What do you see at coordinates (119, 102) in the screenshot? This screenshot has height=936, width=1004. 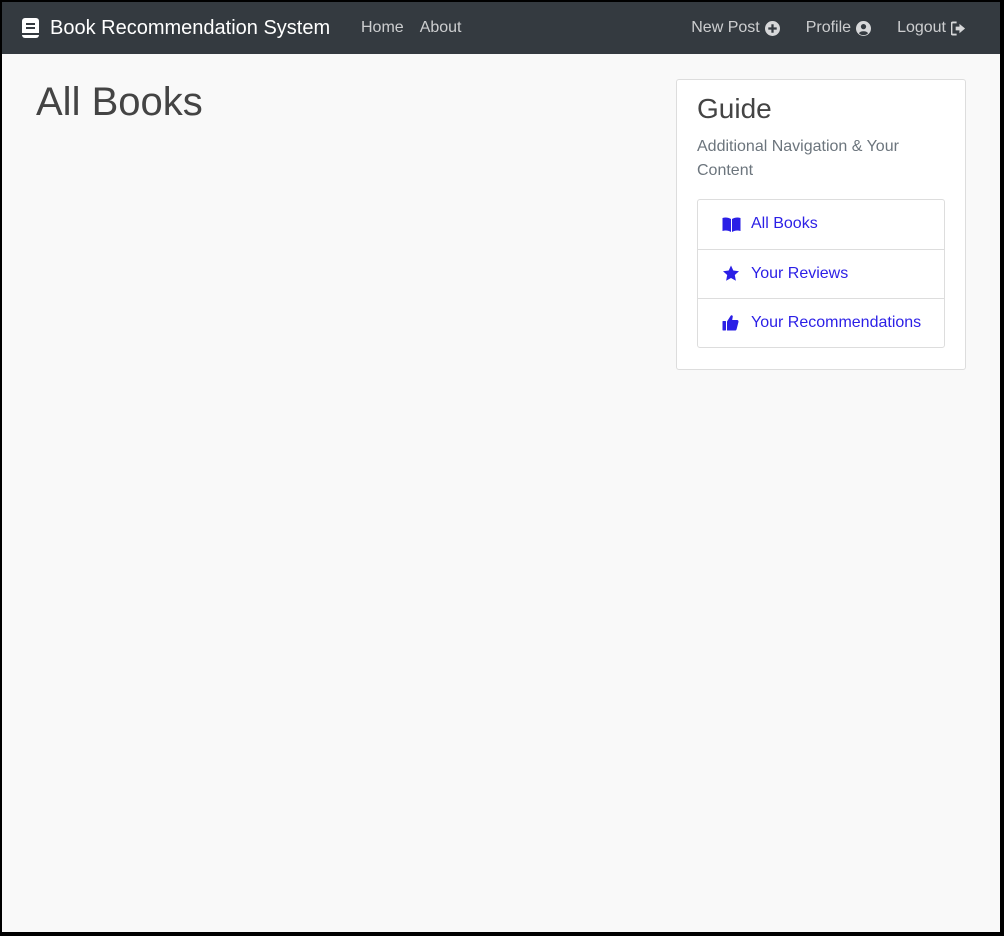 I see `page-title: All Books` at bounding box center [119, 102].